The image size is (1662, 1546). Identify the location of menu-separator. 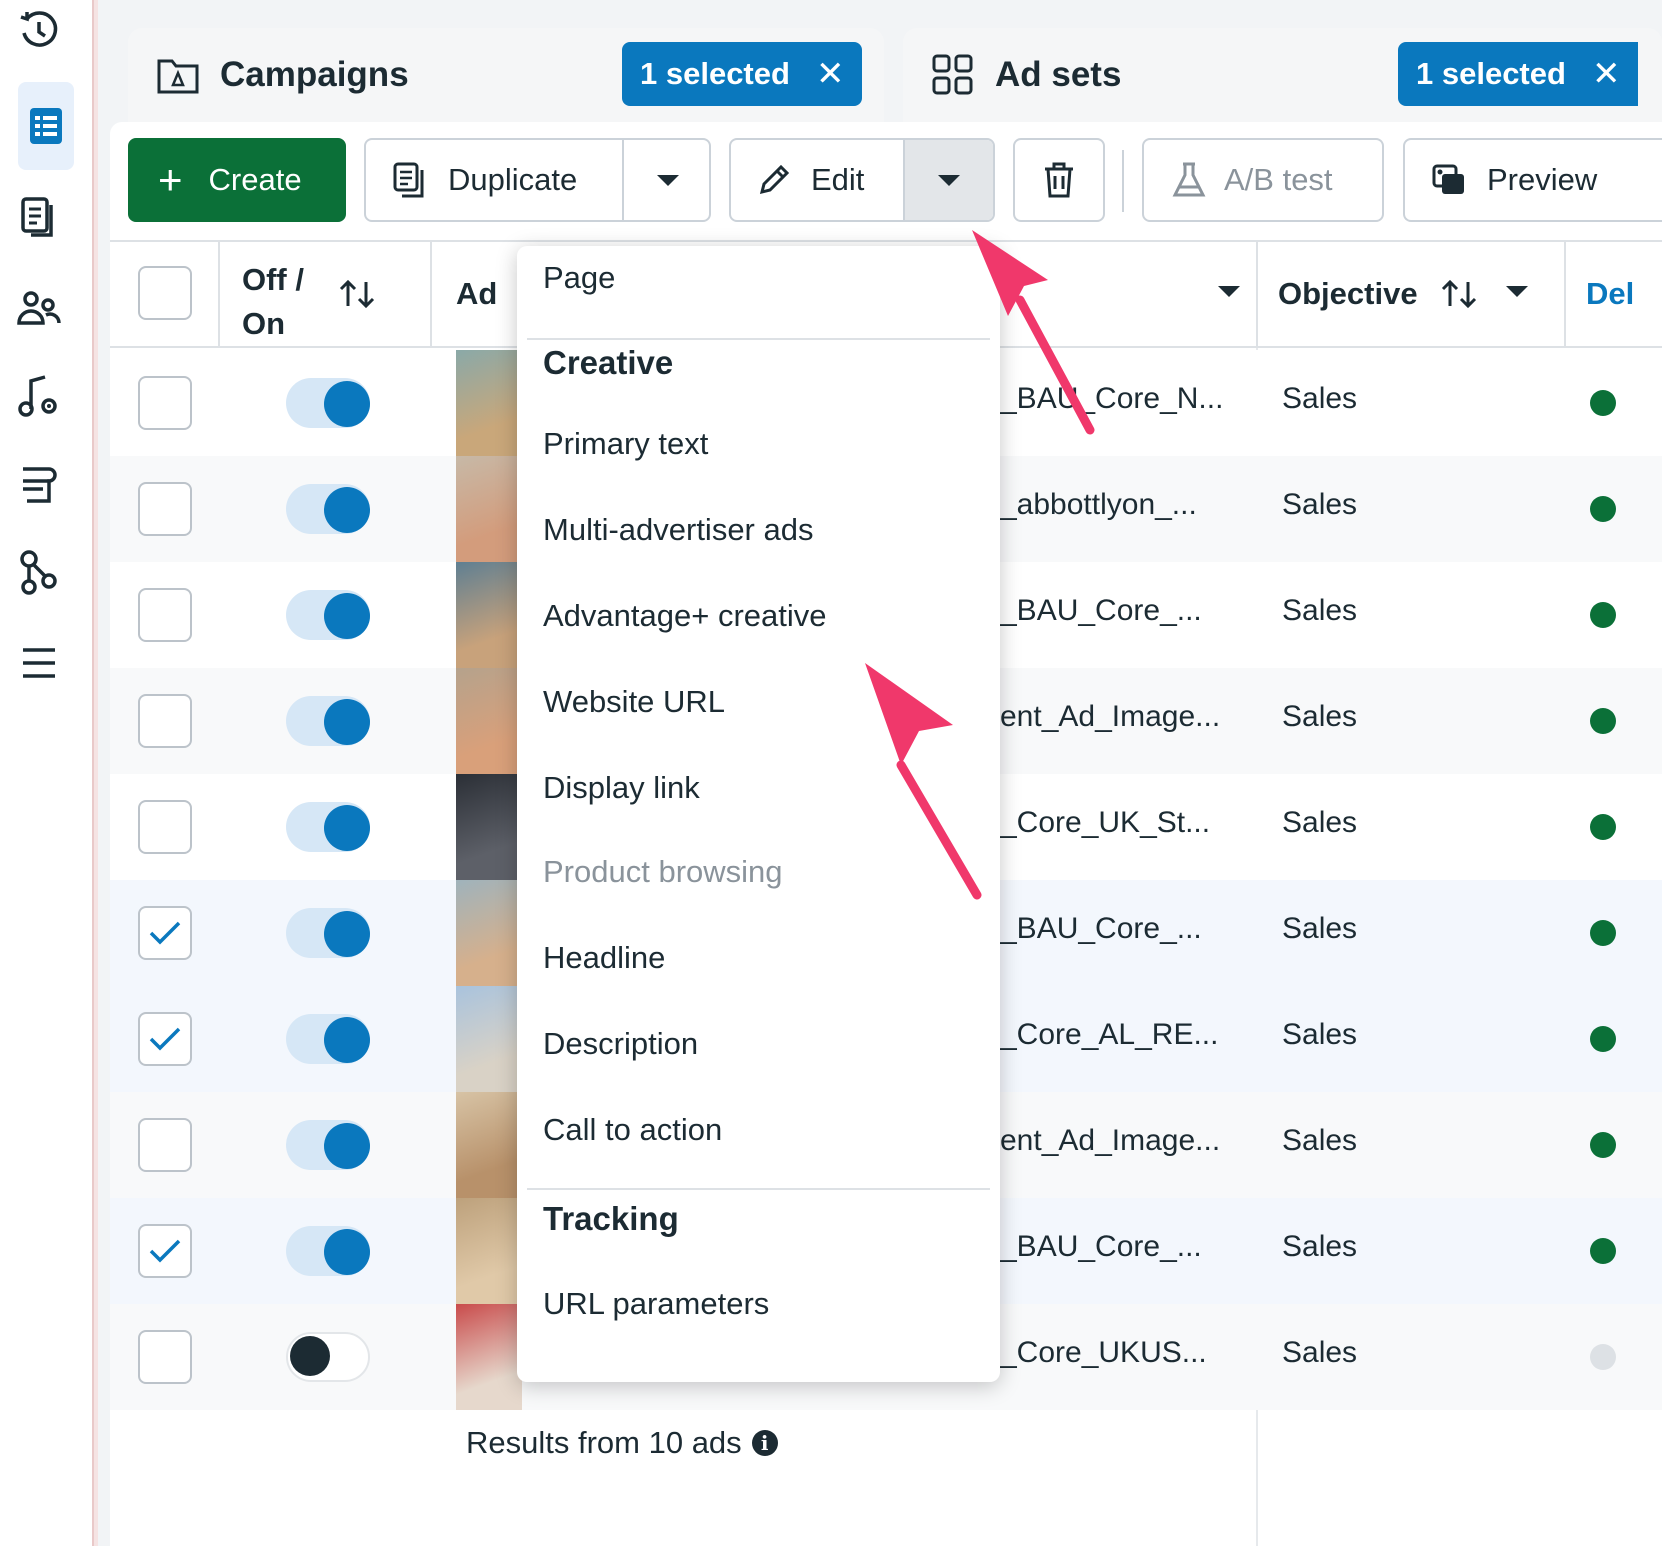
(758, 1189).